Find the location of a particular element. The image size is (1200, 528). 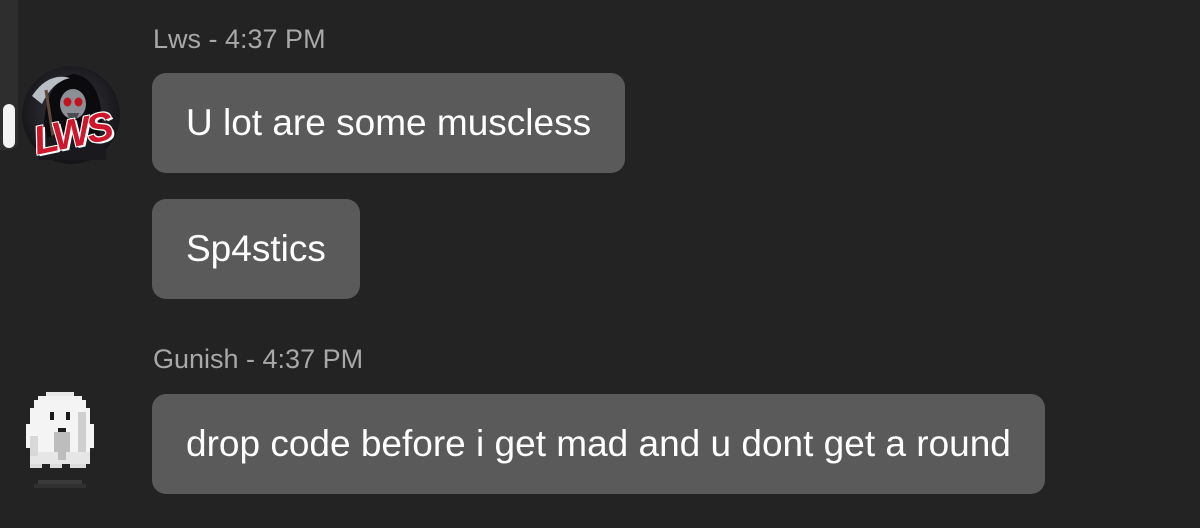

pixel-ghost-avatar-icon is located at coordinates (60, 440).